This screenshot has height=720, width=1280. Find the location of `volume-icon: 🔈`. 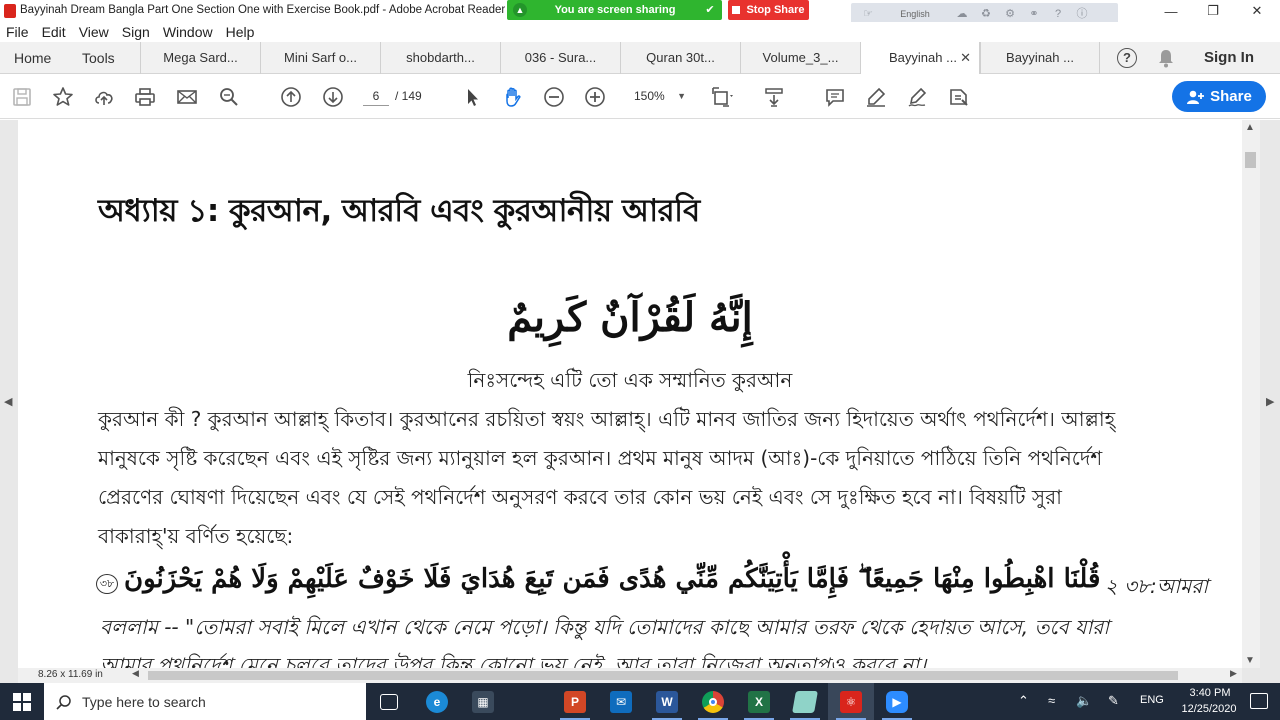

volume-icon: 🔈 is located at coordinates (1084, 701).